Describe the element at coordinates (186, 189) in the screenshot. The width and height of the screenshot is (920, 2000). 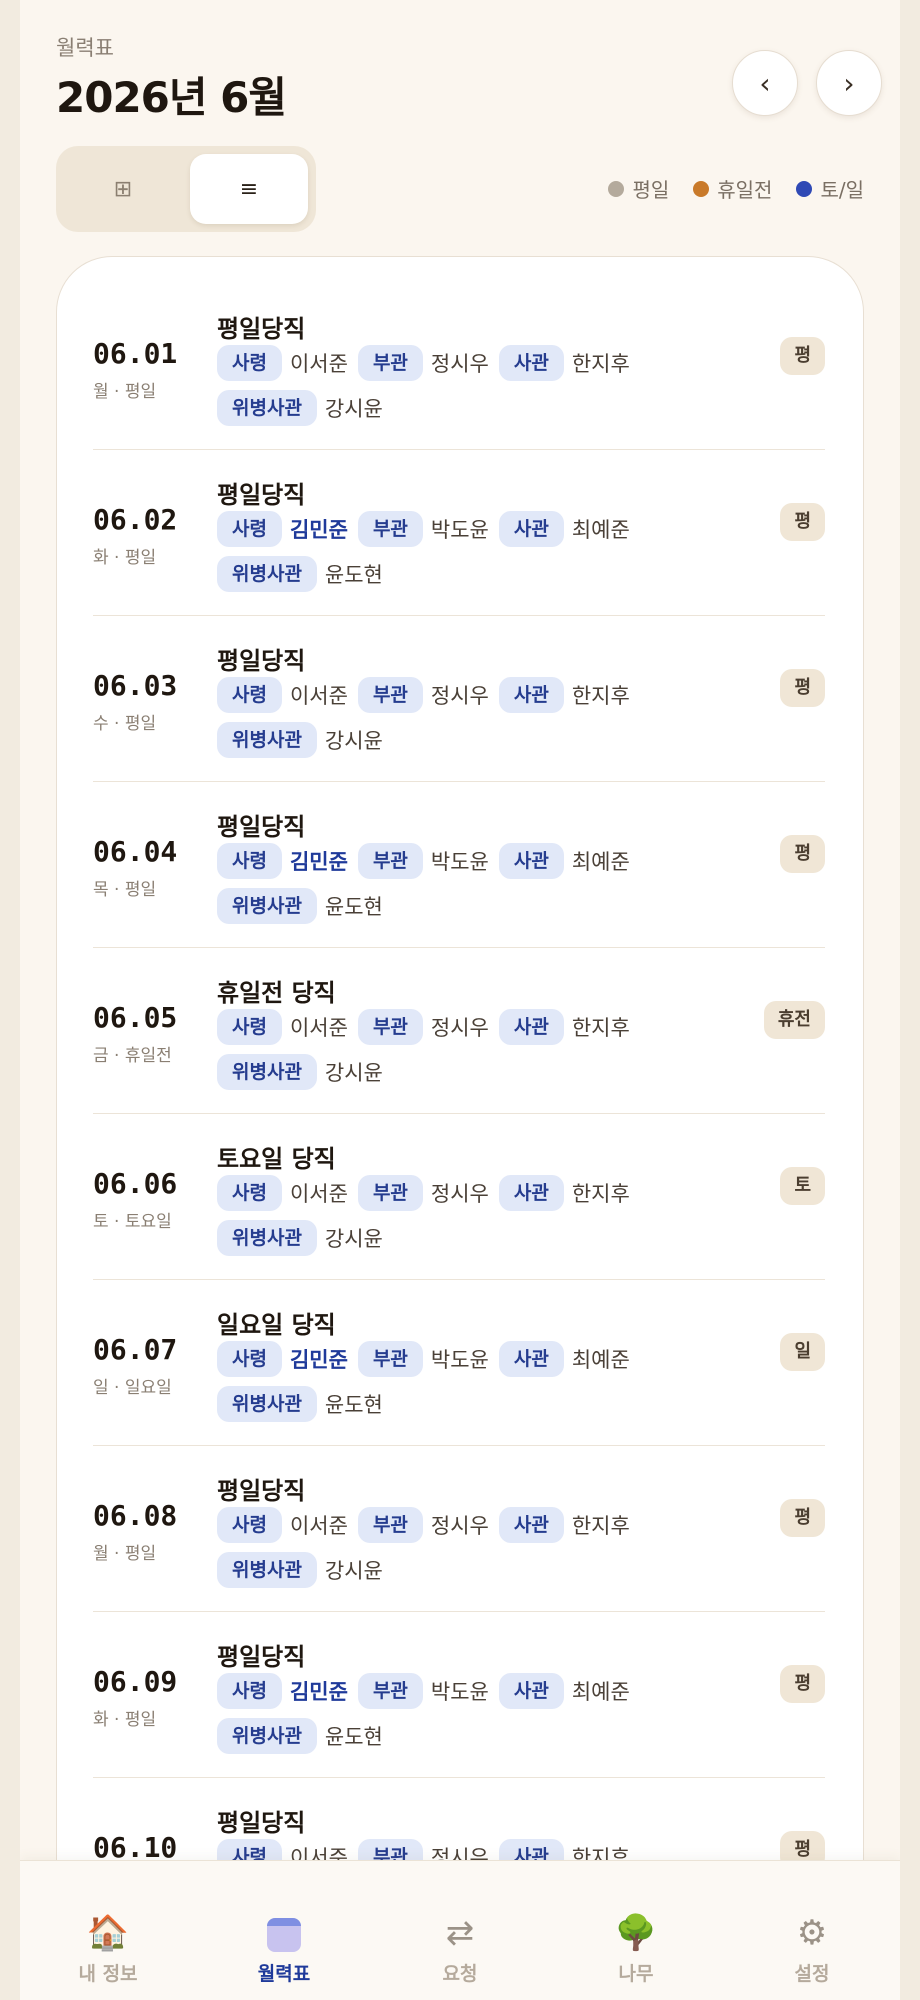
I see `view-toggle: ⊞ ≡` at that location.